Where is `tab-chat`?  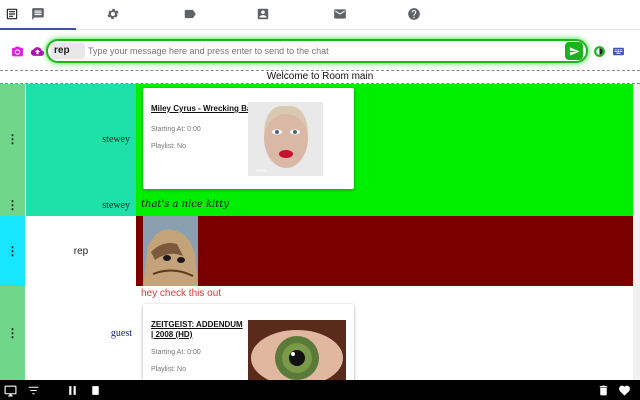 tab-chat is located at coordinates (38, 14).